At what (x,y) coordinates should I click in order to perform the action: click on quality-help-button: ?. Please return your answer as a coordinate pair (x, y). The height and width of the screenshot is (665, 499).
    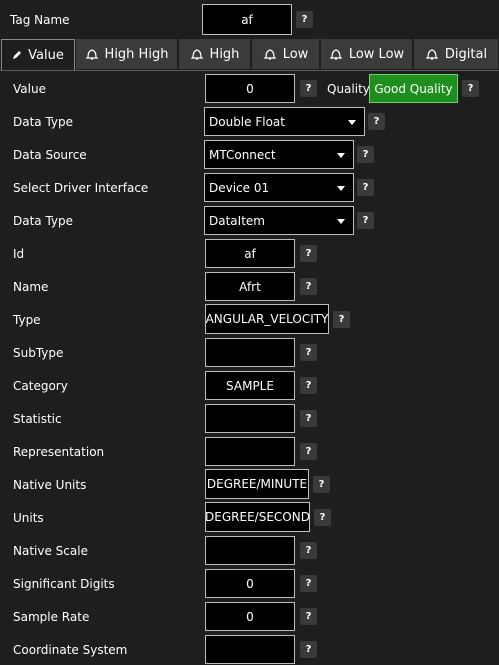
    Looking at the image, I should click on (470, 88).